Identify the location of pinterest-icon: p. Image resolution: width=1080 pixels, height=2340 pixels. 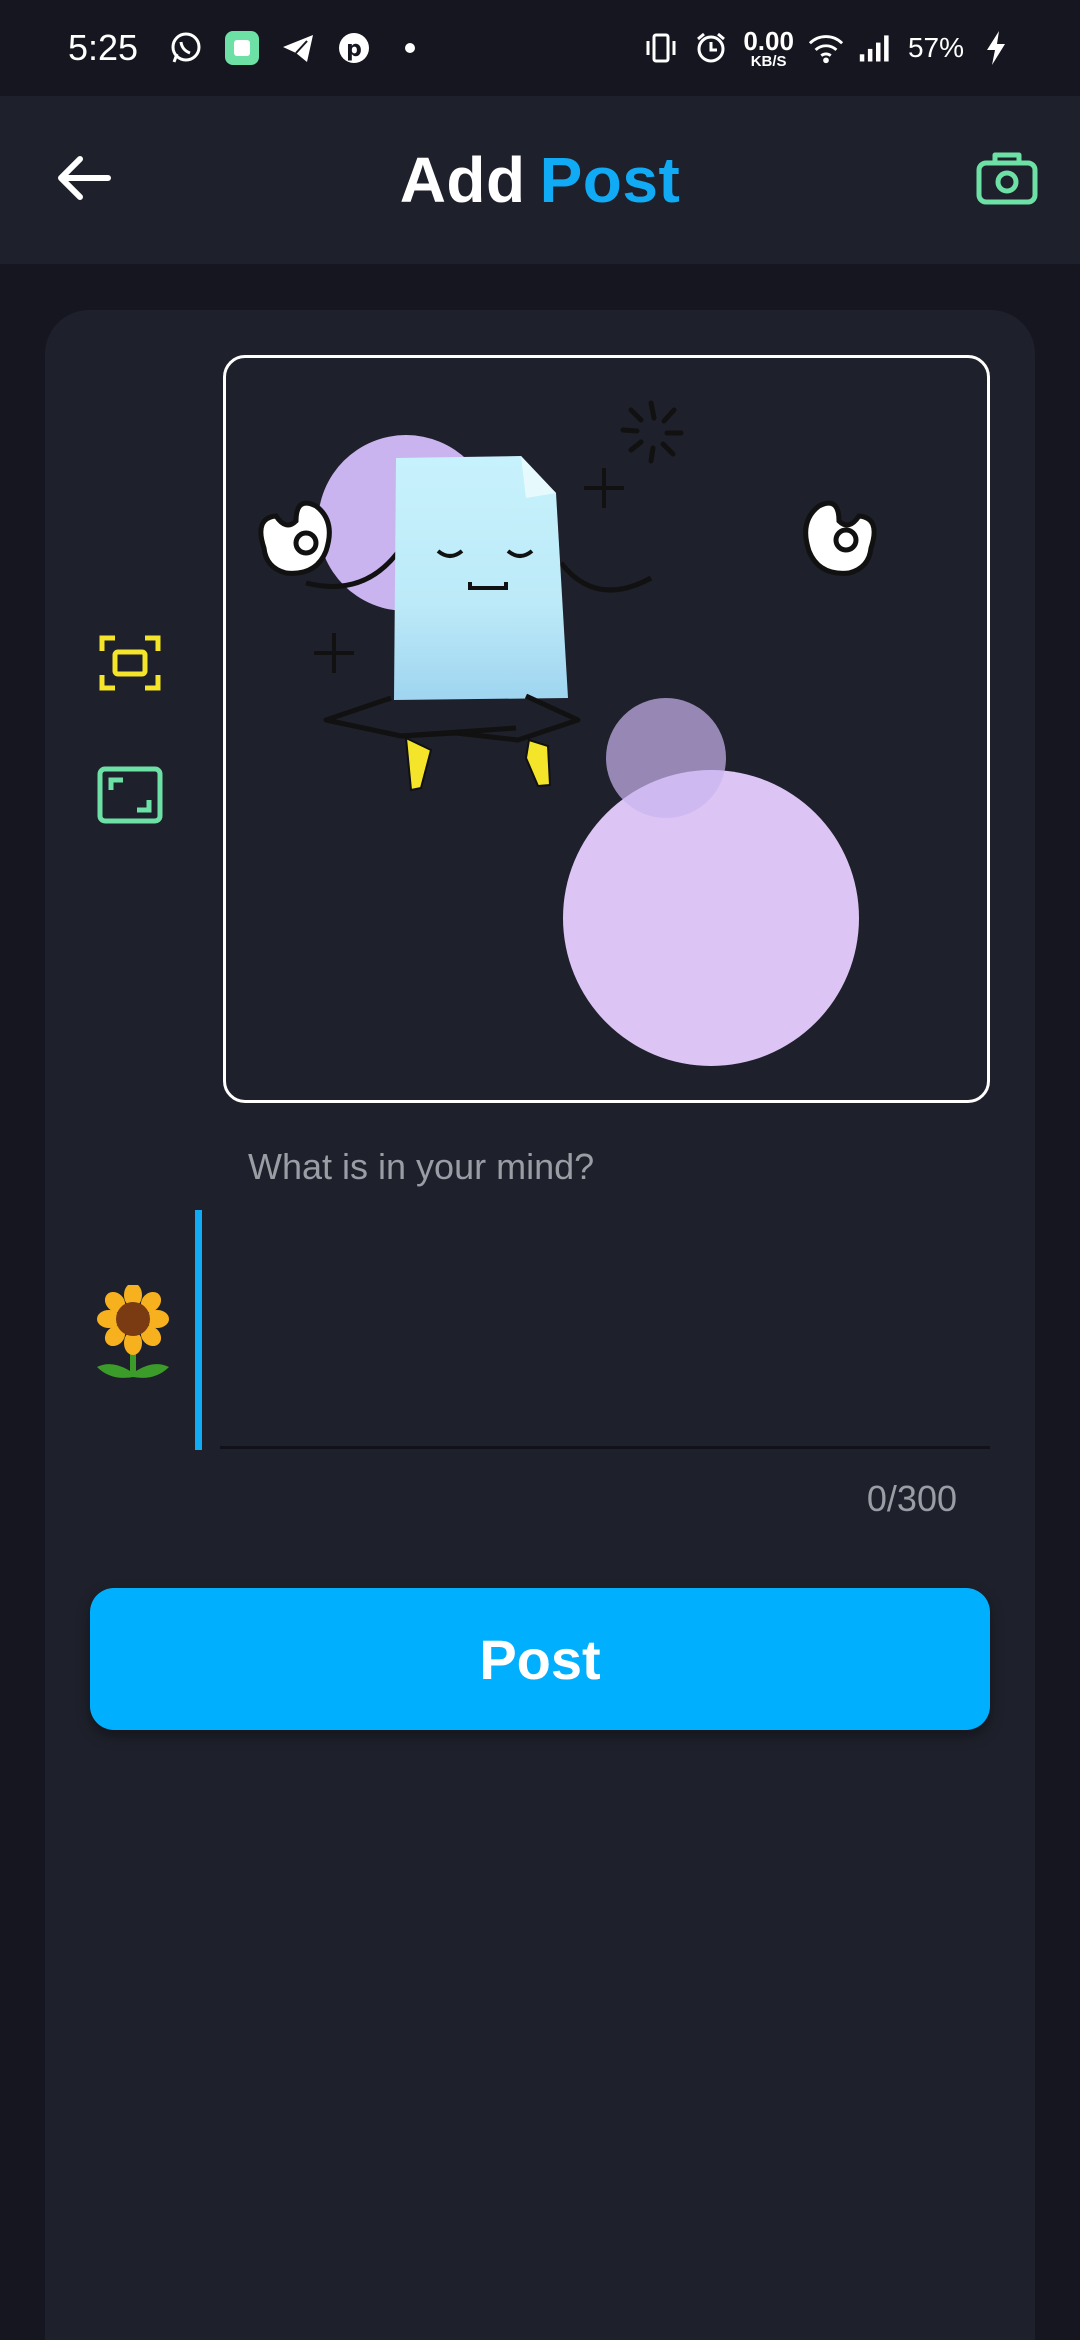
(354, 48).